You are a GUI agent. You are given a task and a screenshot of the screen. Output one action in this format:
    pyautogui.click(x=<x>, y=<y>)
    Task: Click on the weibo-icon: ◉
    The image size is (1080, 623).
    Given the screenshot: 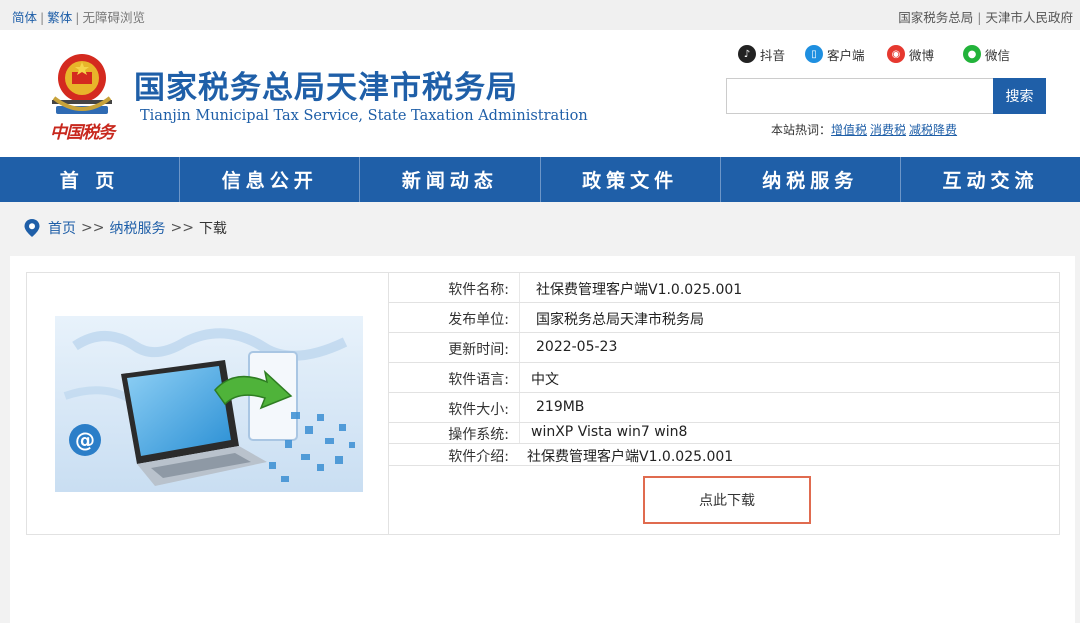 What is the action you would take?
    pyautogui.click(x=896, y=54)
    